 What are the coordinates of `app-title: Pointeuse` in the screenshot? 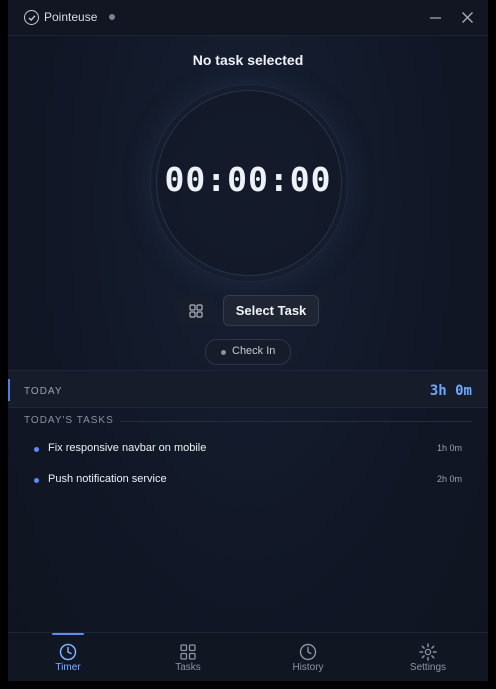 It's located at (71, 17).